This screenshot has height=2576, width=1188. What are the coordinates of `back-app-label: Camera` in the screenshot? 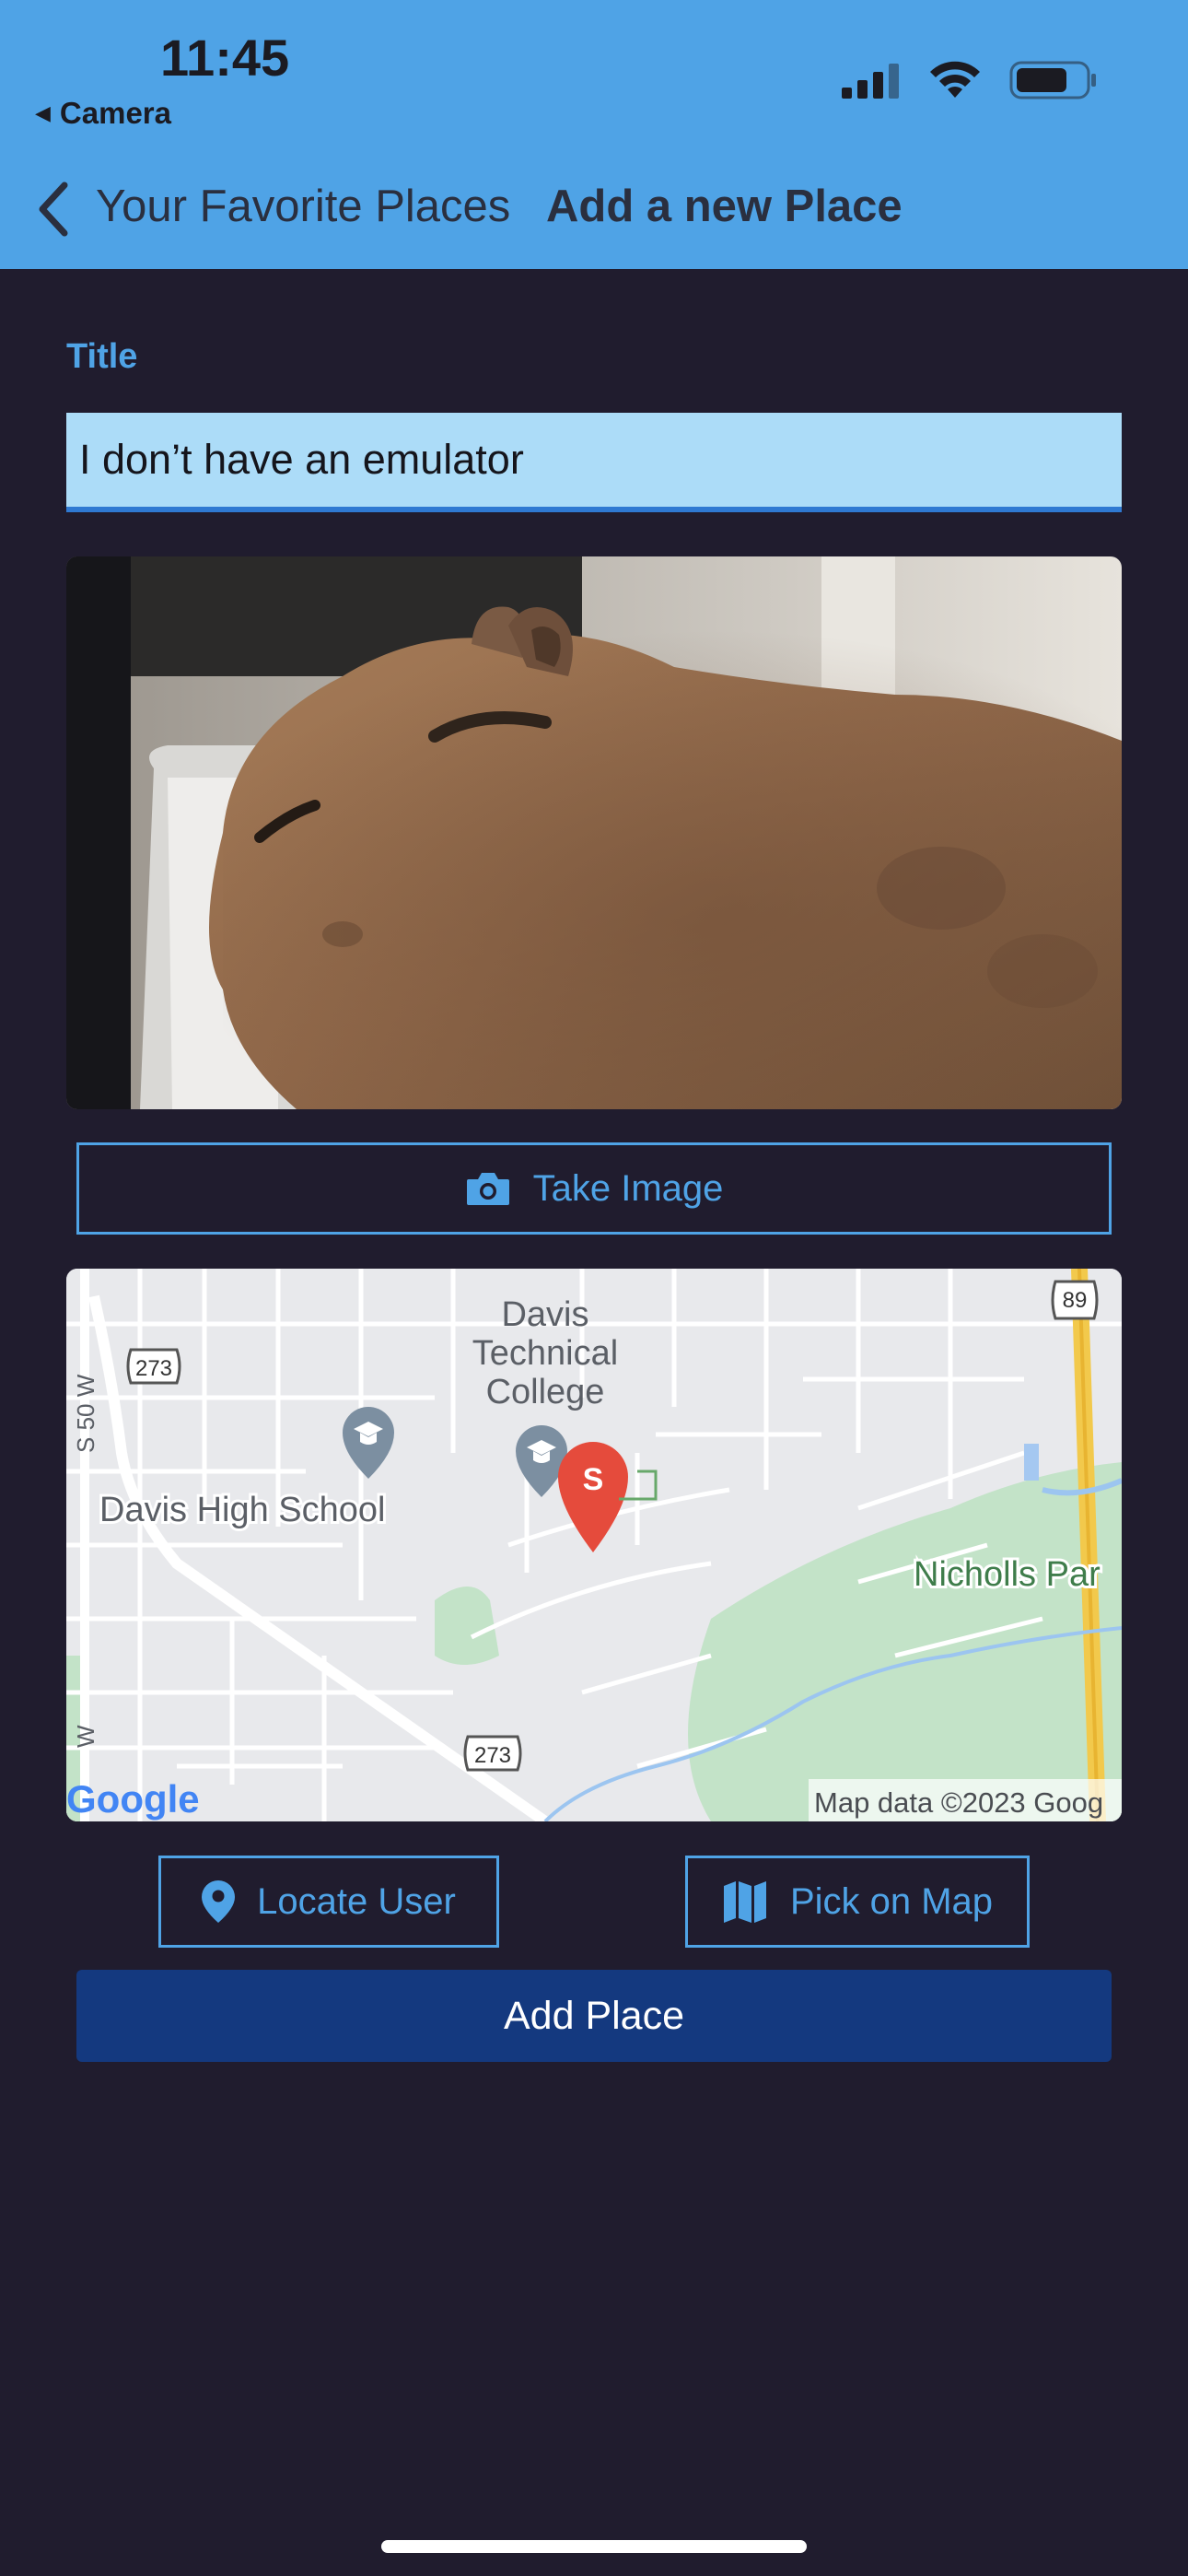 It's located at (115, 113).